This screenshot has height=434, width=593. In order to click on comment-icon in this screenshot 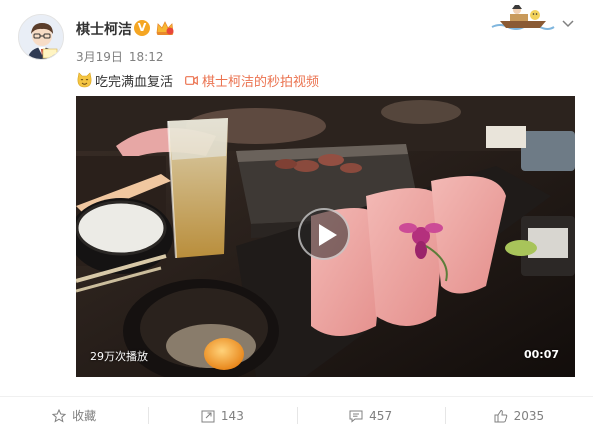, I will do `click(356, 416)`.